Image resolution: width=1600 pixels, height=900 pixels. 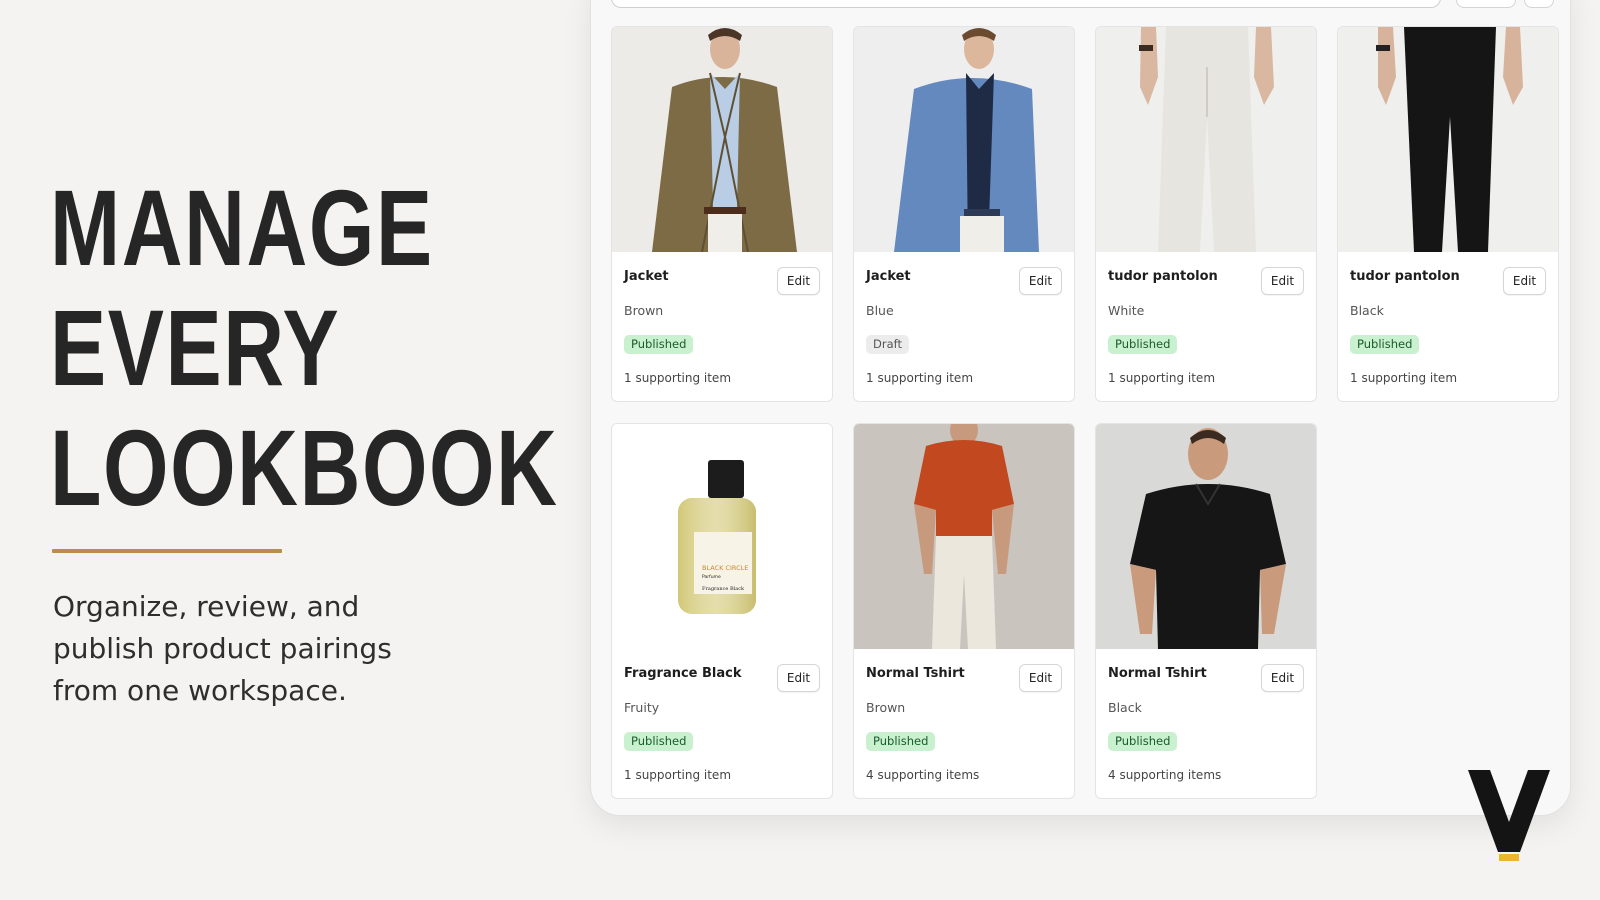 What do you see at coordinates (683, 673) in the screenshot?
I see `product-title: Fragrance Black` at bounding box center [683, 673].